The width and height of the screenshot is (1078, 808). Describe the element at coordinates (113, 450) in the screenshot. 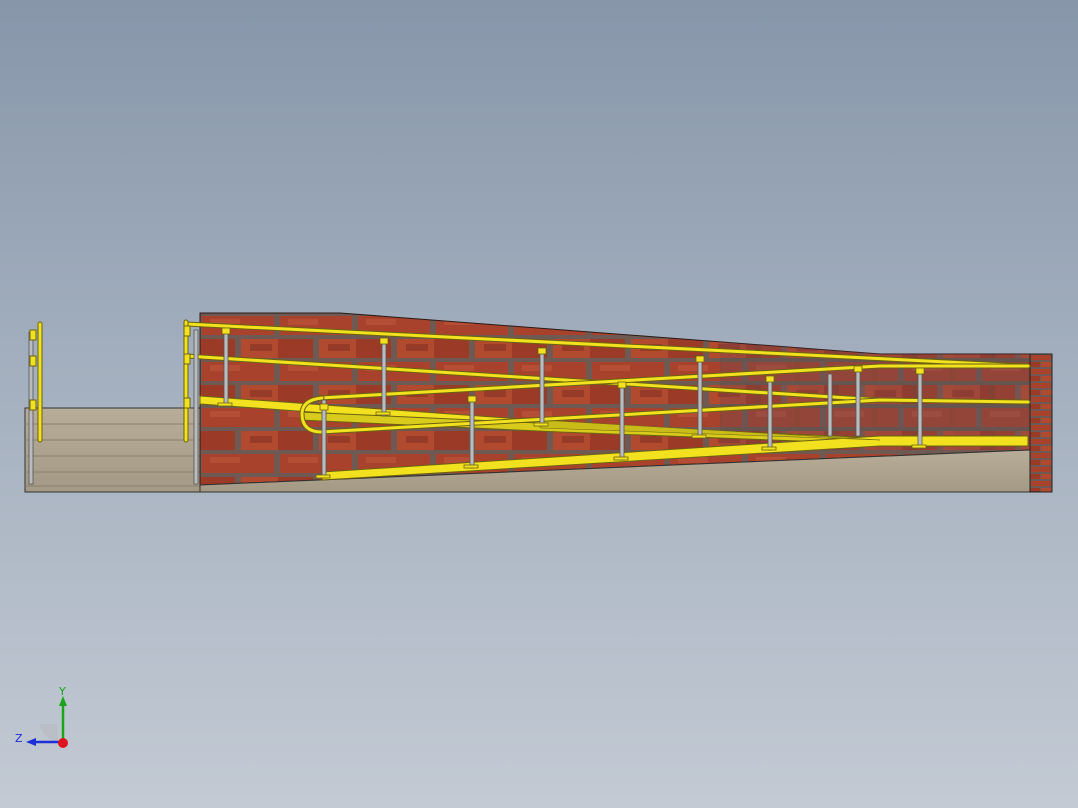

I see `left-landing` at that location.